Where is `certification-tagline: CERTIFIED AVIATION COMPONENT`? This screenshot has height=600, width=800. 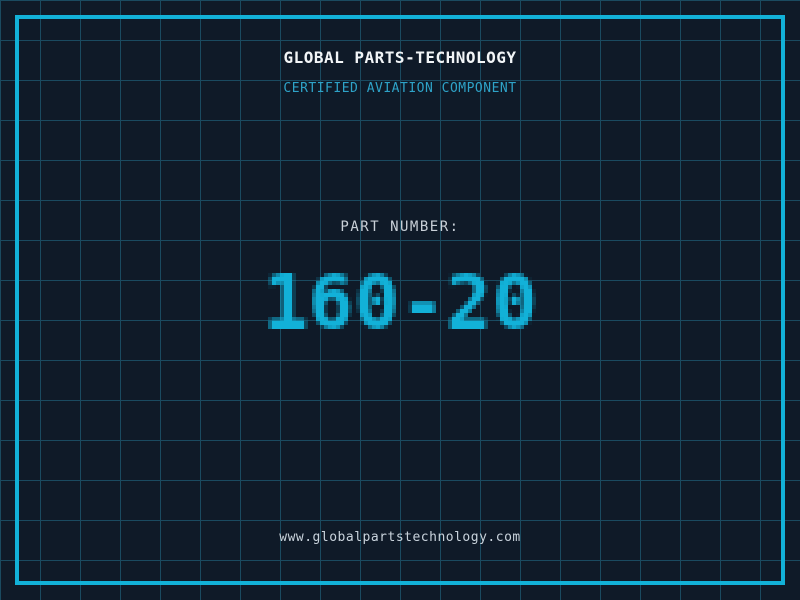 certification-tagline: CERTIFIED AVIATION COMPONENT is located at coordinates (400, 88).